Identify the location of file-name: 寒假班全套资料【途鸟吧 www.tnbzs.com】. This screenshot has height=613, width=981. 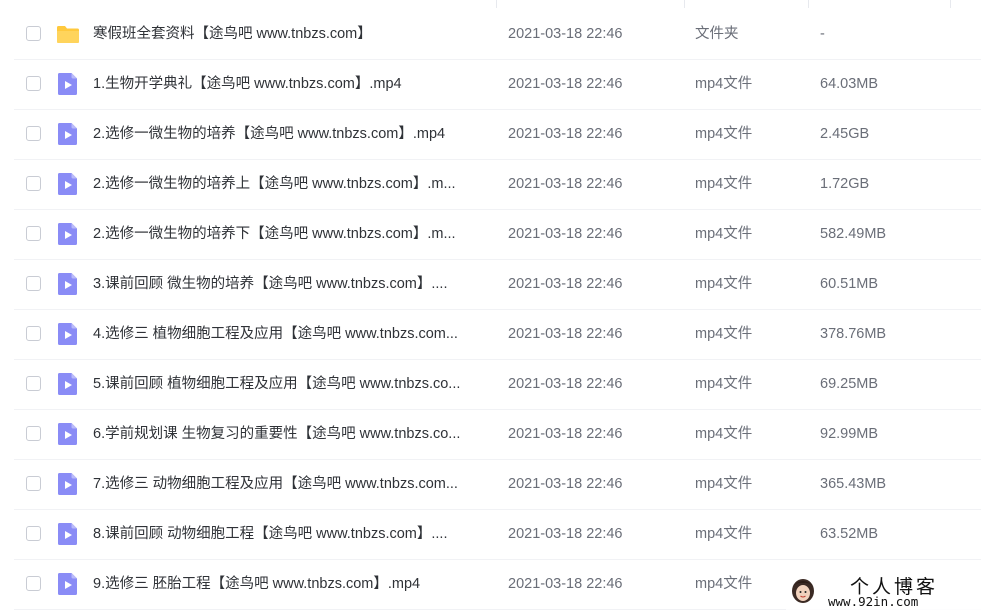
(290, 34).